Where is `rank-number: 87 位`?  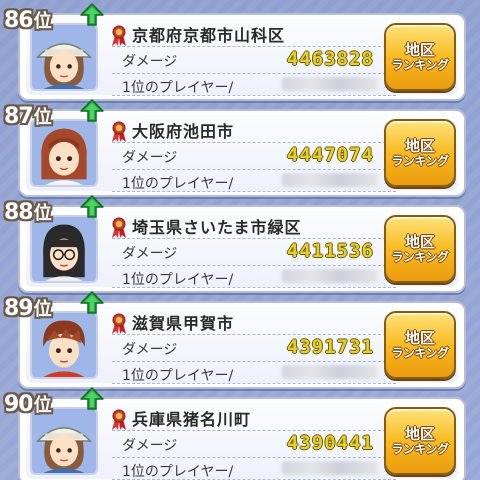
rank-number: 87 位 is located at coordinates (28, 116).